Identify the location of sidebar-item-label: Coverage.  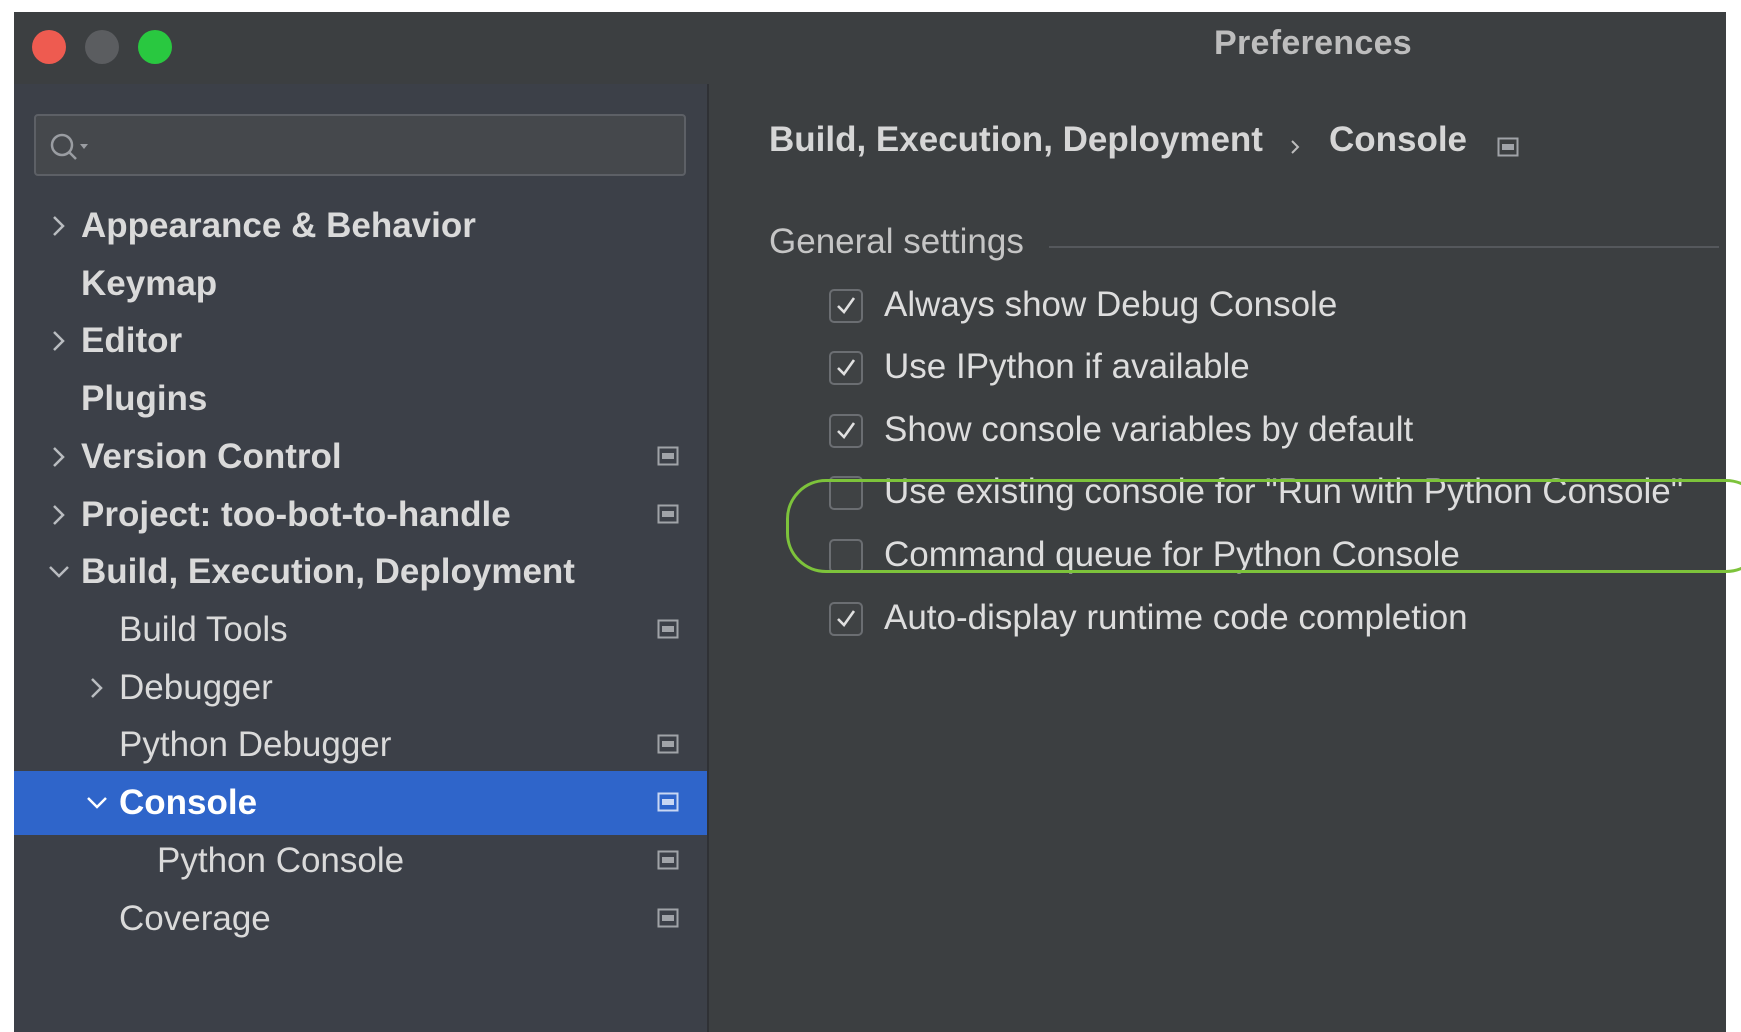
(195, 918).